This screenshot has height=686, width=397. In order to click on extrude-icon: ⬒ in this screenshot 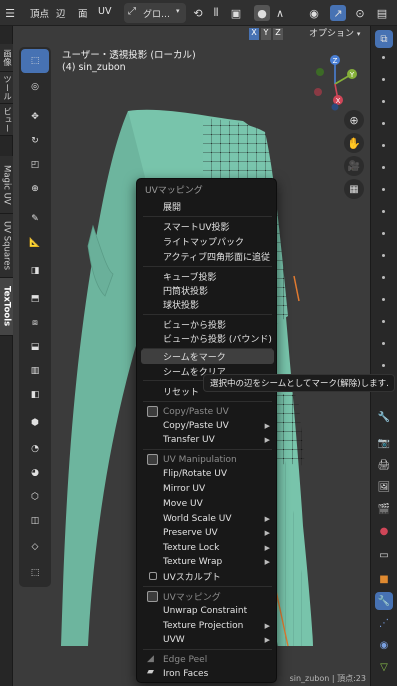, I will do `click(35, 299)`.